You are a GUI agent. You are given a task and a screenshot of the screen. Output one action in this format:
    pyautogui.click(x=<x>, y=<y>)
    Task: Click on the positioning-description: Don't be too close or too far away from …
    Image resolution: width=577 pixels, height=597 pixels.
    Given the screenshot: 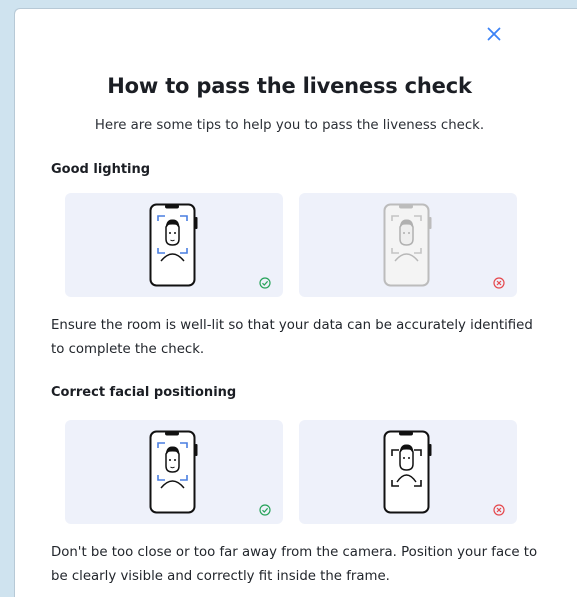 What is the action you would take?
    pyautogui.click(x=294, y=564)
    